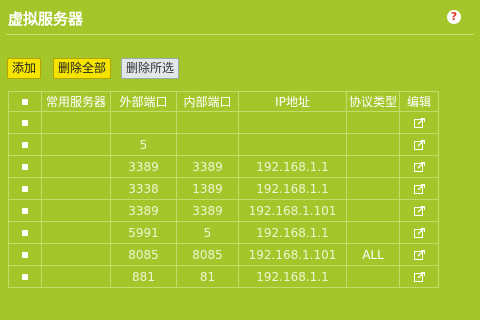 The height and width of the screenshot is (320, 480). Describe the element at coordinates (207, 232) in the screenshot. I see `cell-internal-port: 5` at that location.